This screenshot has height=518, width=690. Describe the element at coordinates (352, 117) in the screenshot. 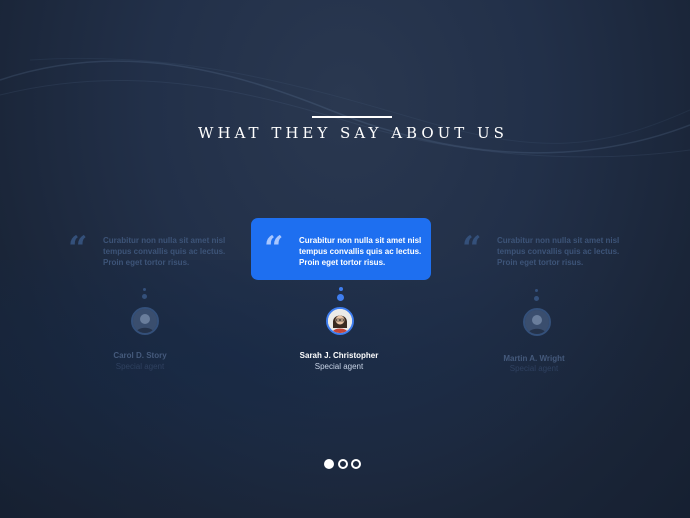

I see `title-underline` at that location.